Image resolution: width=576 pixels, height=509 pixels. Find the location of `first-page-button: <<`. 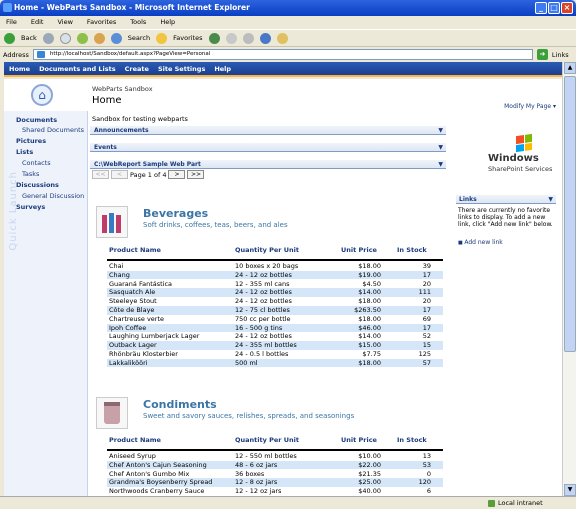

first-page-button: << is located at coordinates (100, 174).